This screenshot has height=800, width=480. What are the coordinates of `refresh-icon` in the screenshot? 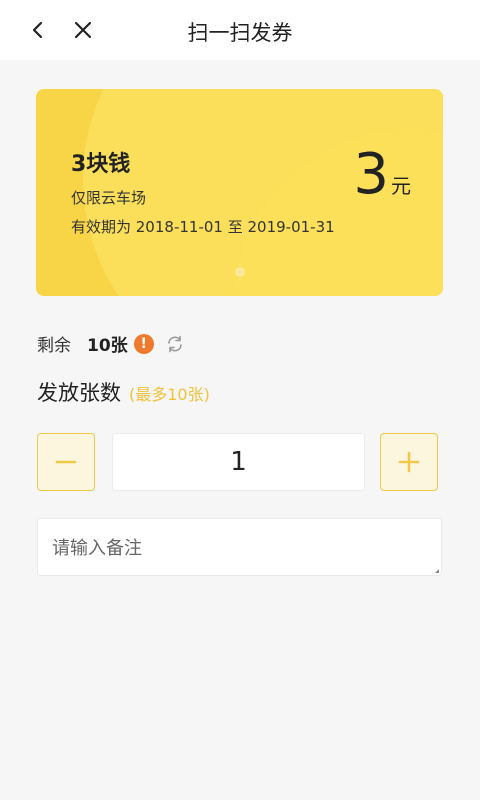 It's located at (175, 344).